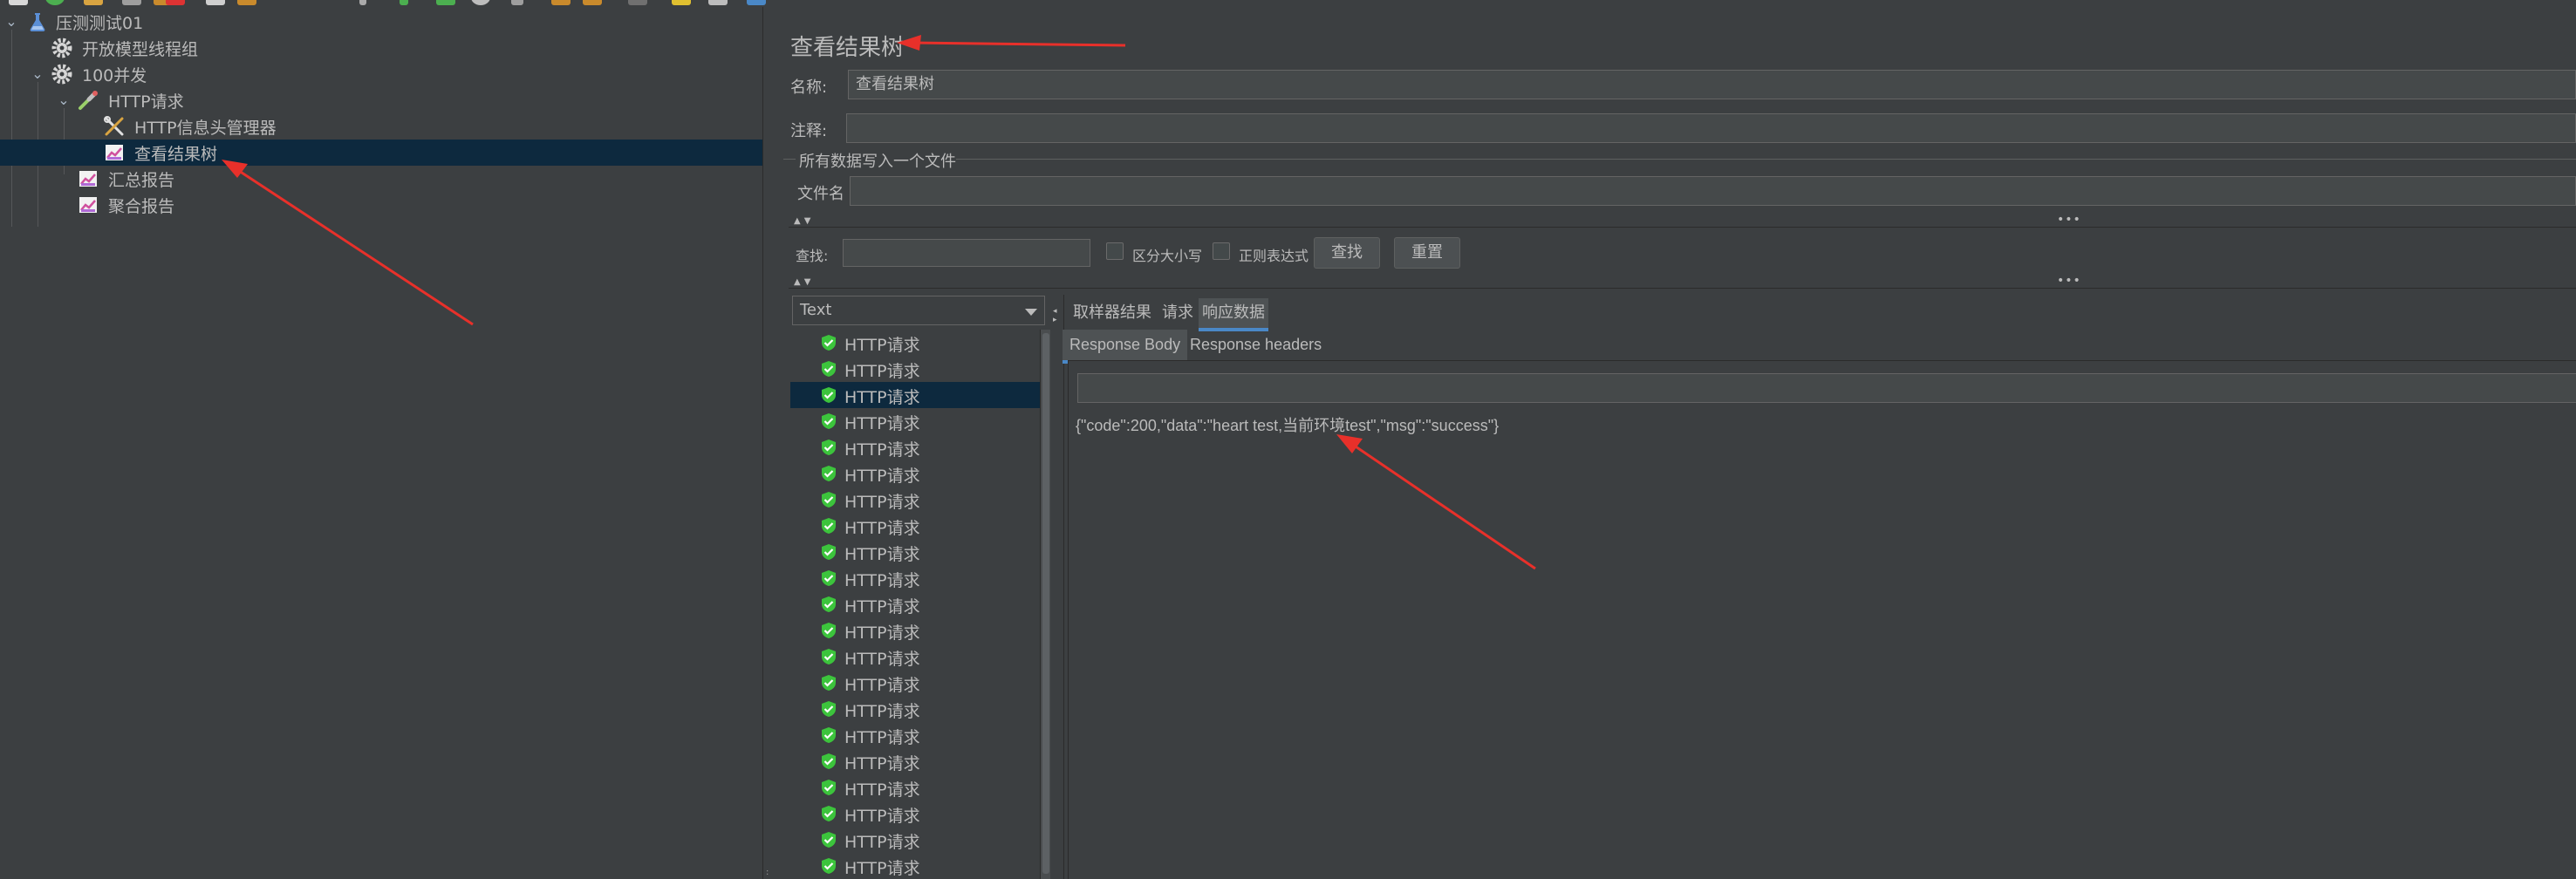 The width and height of the screenshot is (2576, 879). I want to click on tree-item-summary-report: 汇总报告, so click(381, 179).